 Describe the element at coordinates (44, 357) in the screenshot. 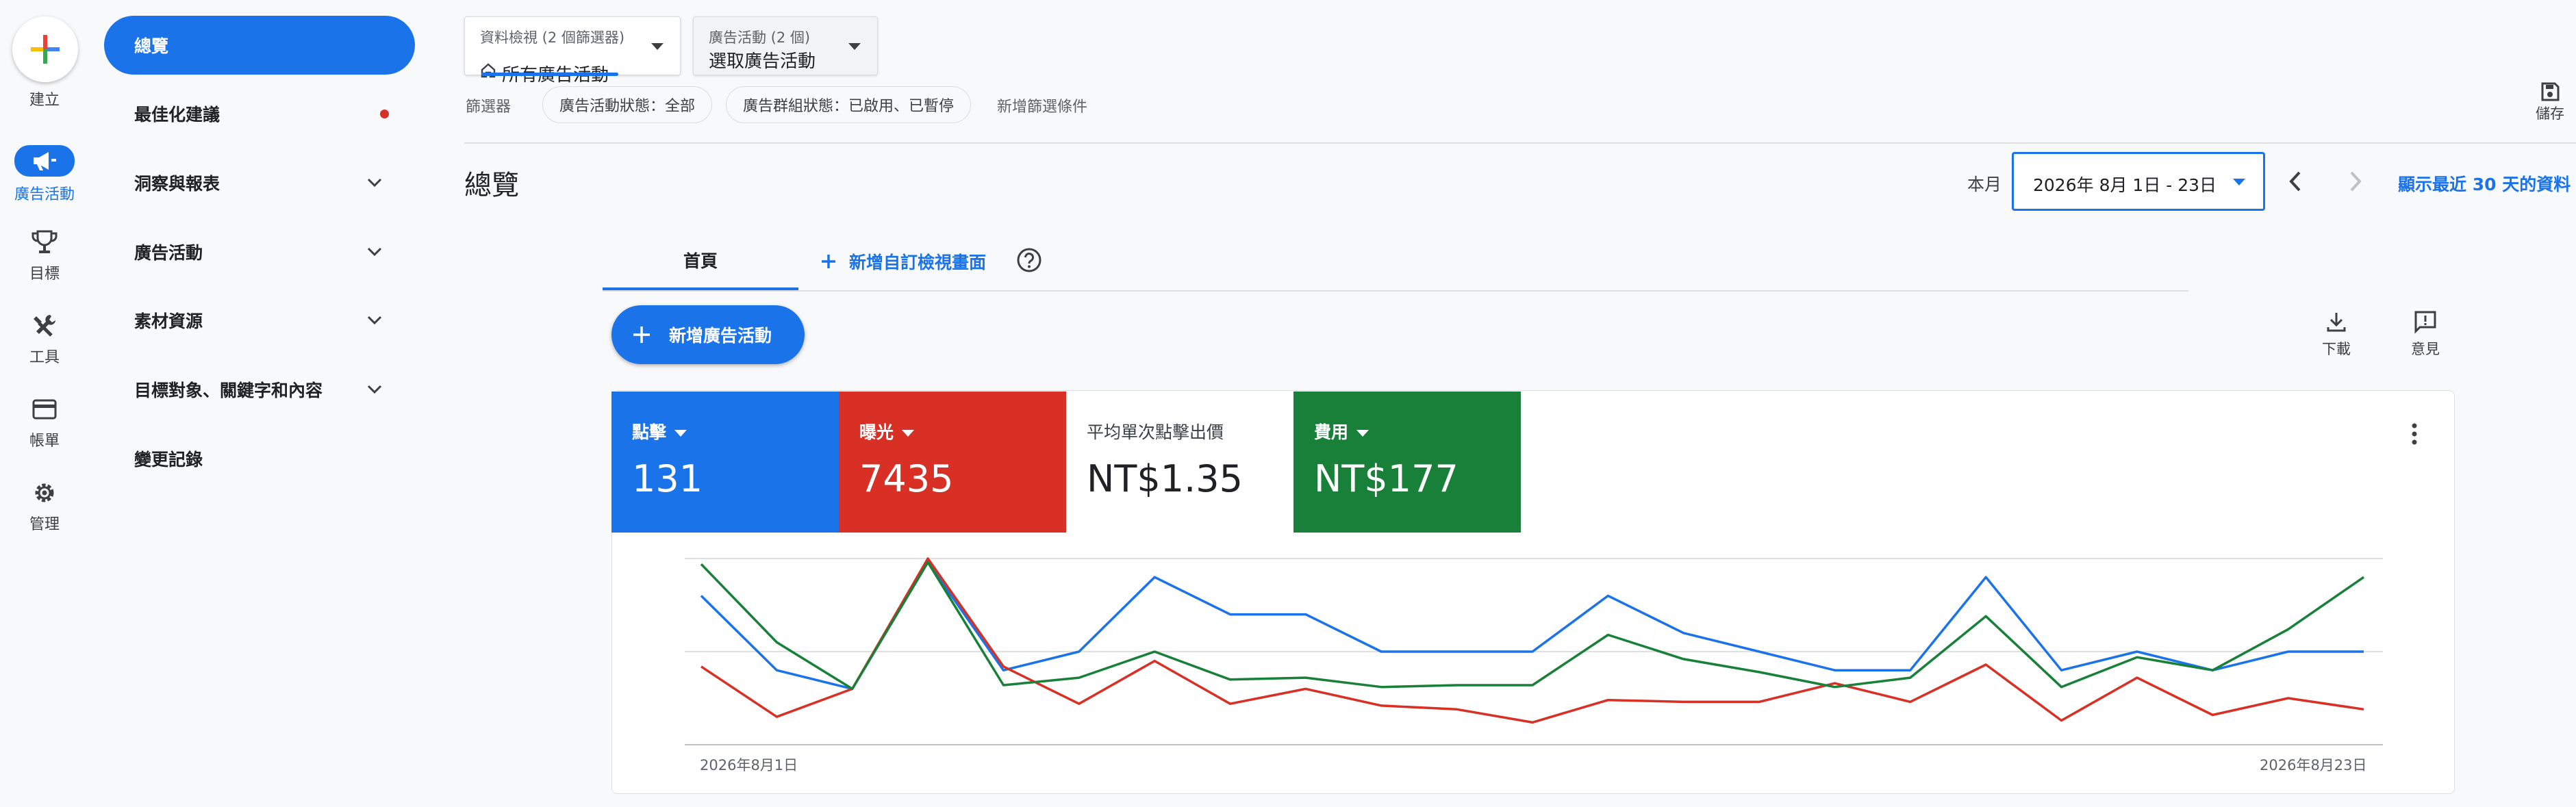

I see `rail-tools-label: 工具` at that location.